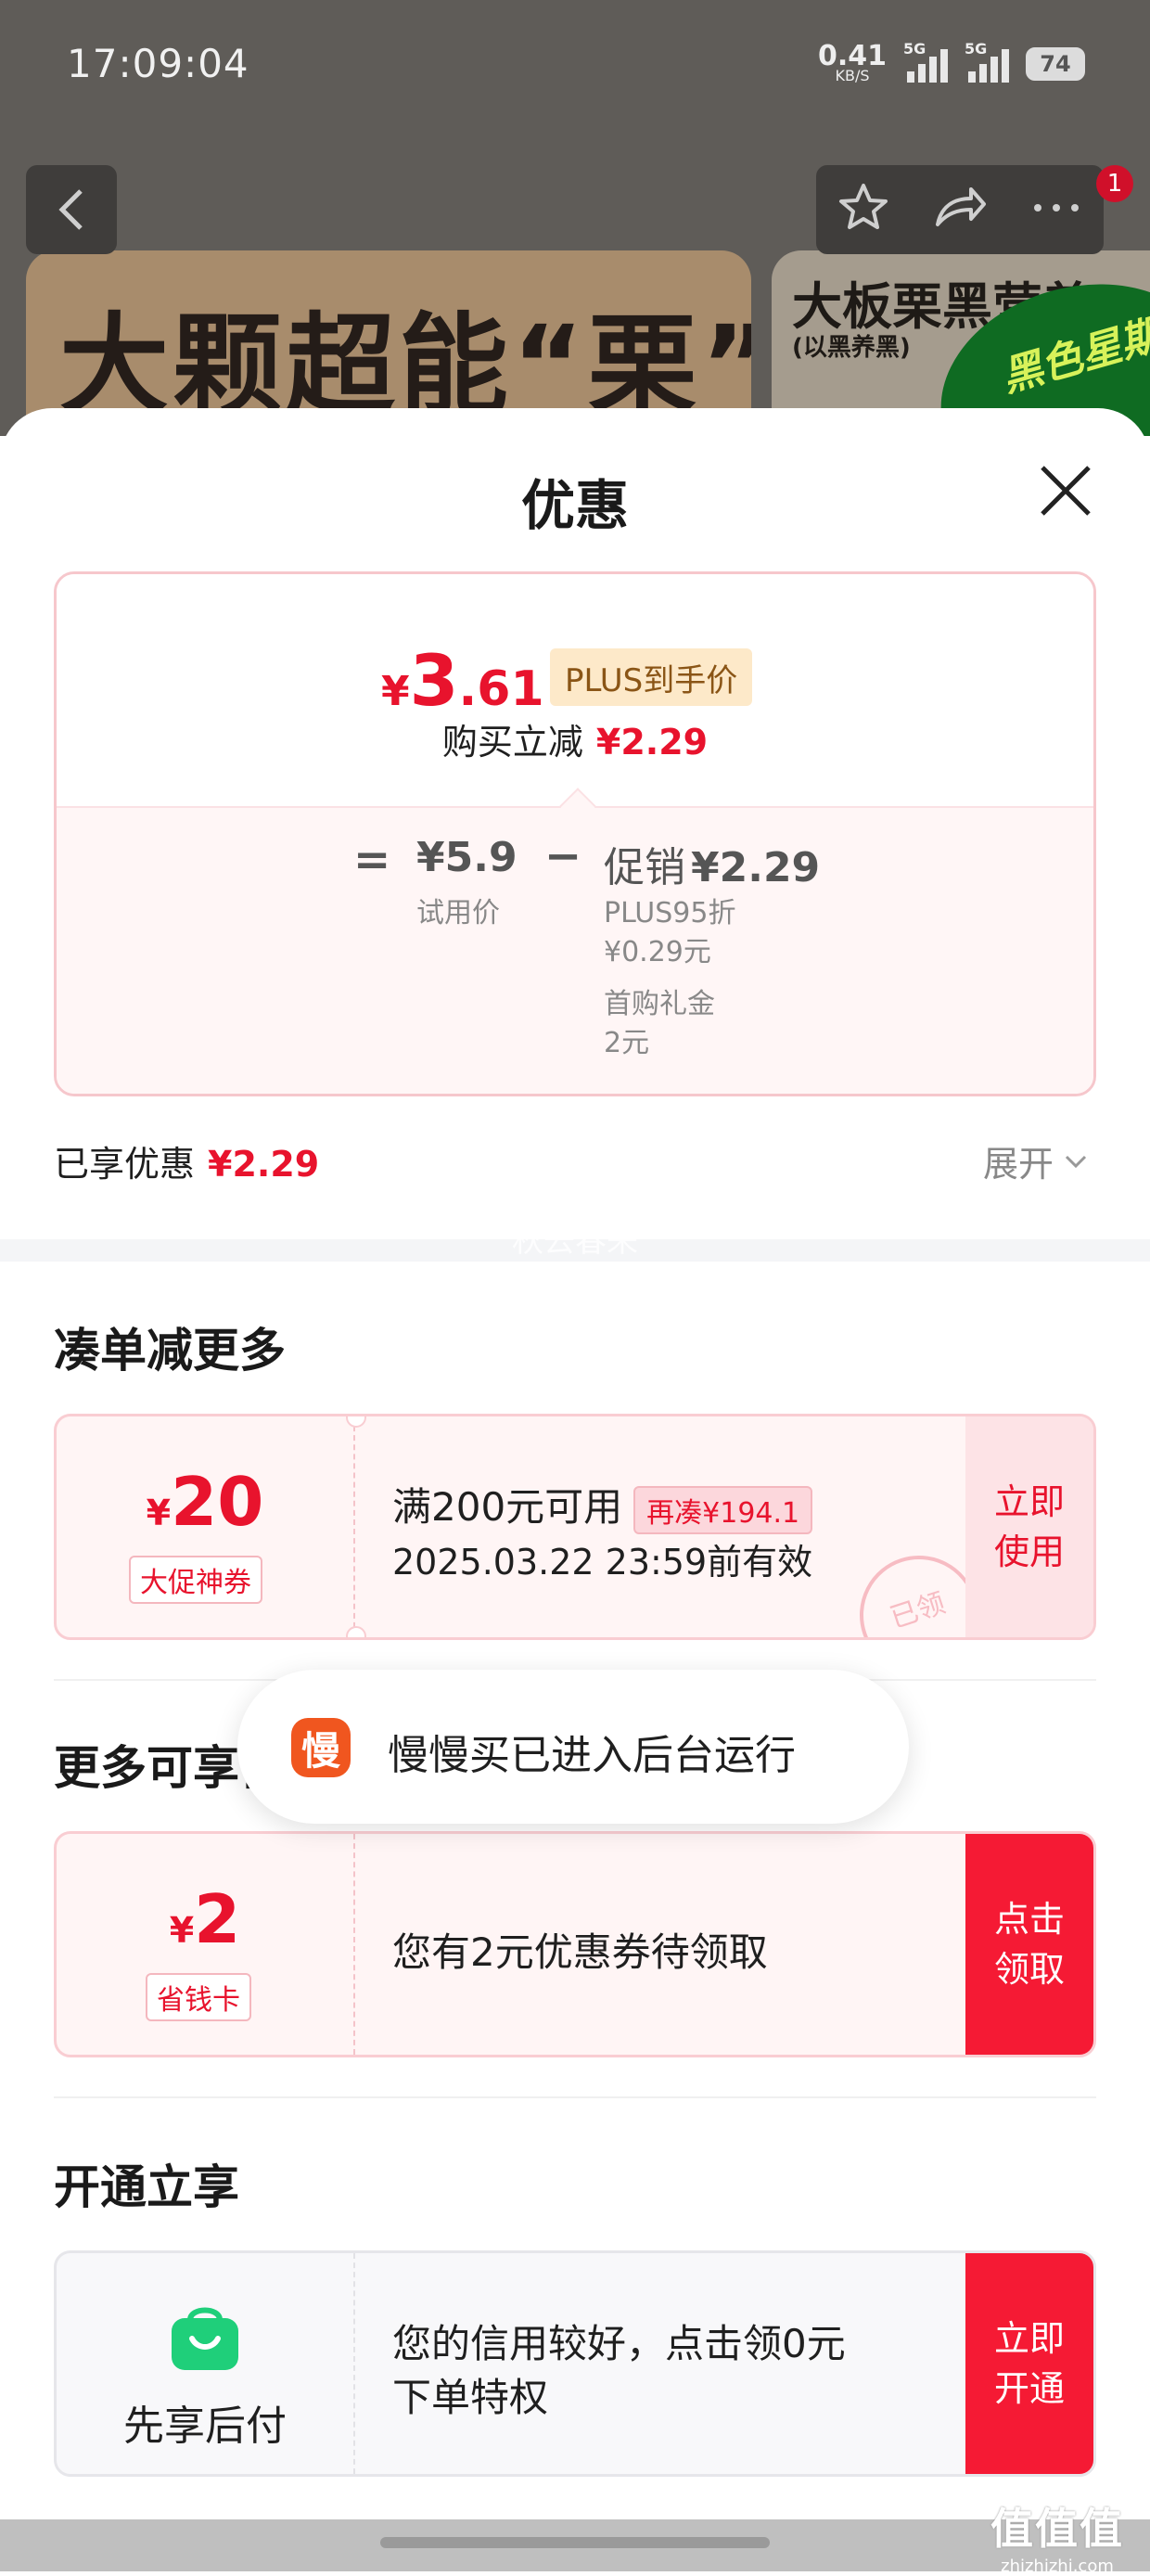 The image size is (1150, 2576). I want to click on signal-2-icon: 5G, so click(987, 61).